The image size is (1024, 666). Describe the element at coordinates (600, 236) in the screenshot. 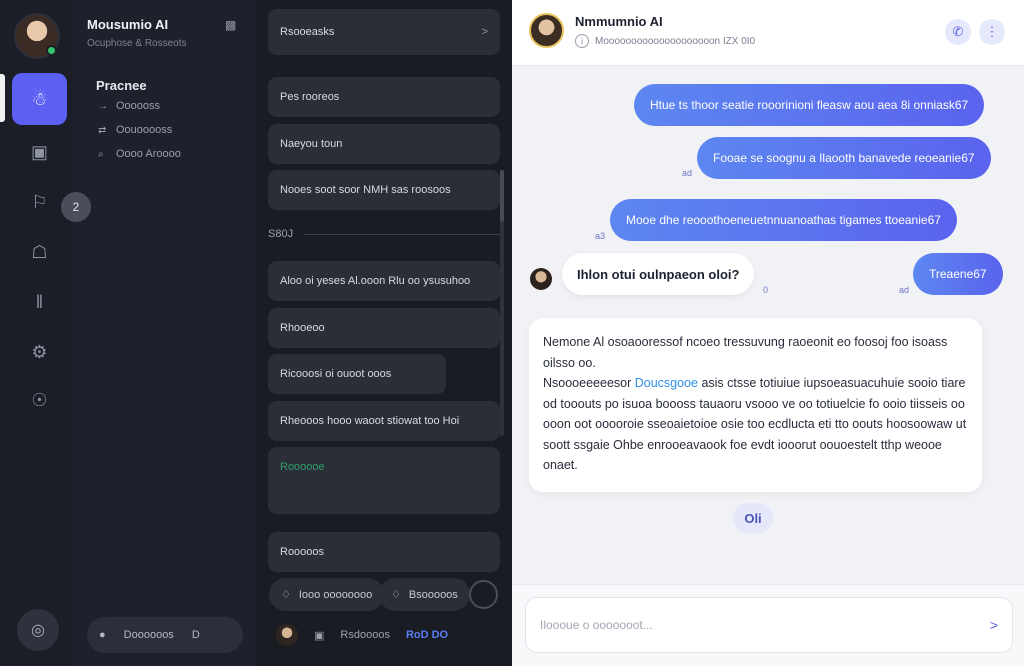

I see `read-receipt-icon: a3` at that location.